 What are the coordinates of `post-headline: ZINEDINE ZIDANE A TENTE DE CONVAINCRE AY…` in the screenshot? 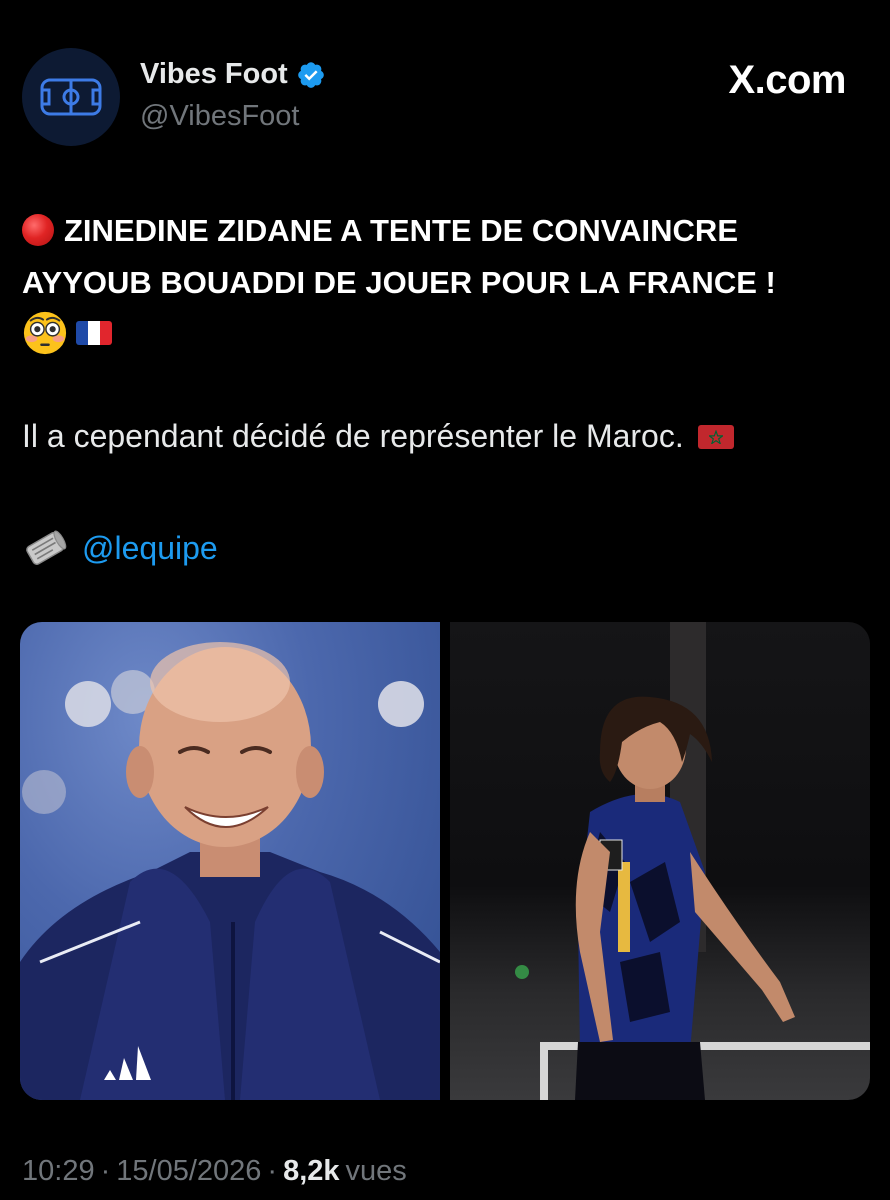 It's located at (399, 256).